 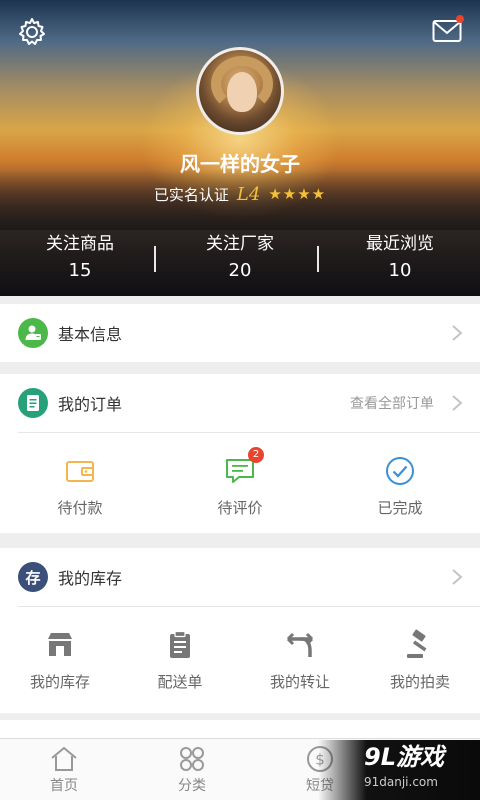 What do you see at coordinates (244, 467) in the screenshot?
I see `comment-icon: 2` at bounding box center [244, 467].